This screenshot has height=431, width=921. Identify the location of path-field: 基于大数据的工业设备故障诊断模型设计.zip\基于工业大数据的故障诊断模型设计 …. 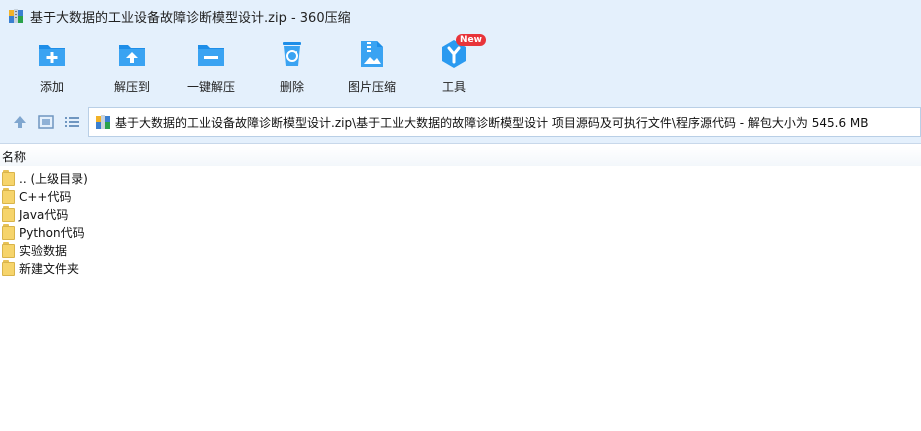
(504, 122).